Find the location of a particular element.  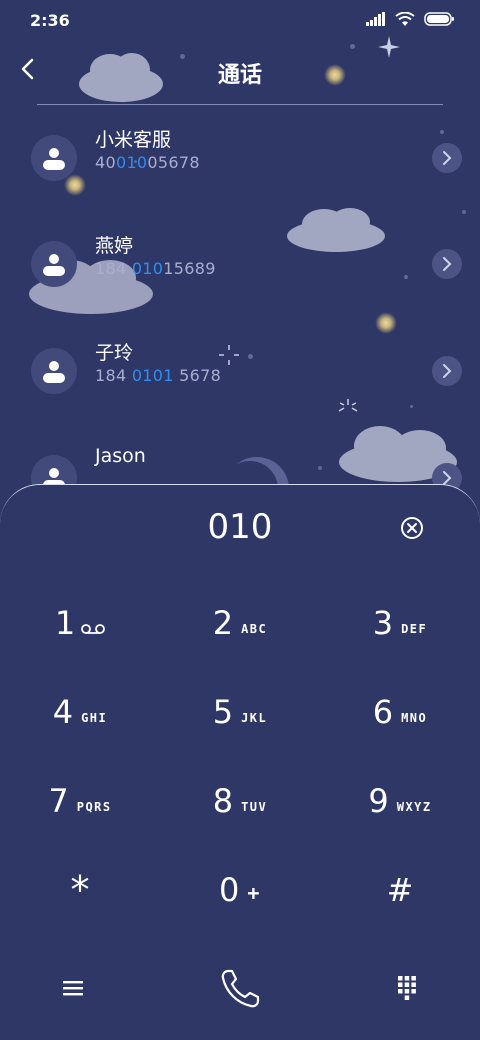

keypad-icon is located at coordinates (407, 988).